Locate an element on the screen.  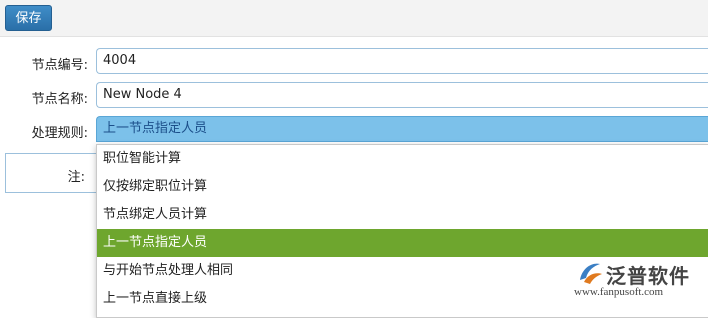
brand-logo-icon is located at coordinates (591, 273).